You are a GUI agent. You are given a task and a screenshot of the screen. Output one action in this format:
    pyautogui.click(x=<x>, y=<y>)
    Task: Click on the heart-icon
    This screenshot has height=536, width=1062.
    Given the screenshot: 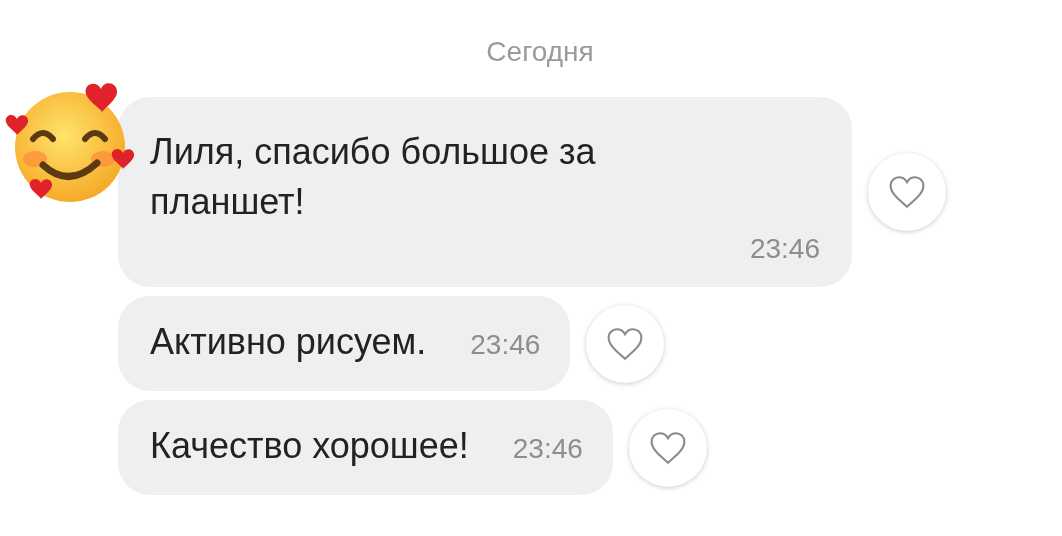 What is the action you would take?
    pyautogui.click(x=907, y=192)
    